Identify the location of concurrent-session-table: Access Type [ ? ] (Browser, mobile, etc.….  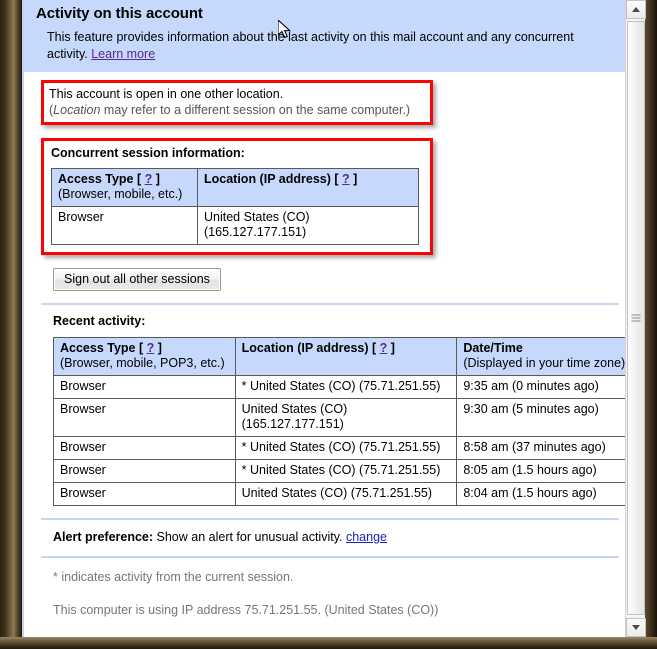
(235, 206).